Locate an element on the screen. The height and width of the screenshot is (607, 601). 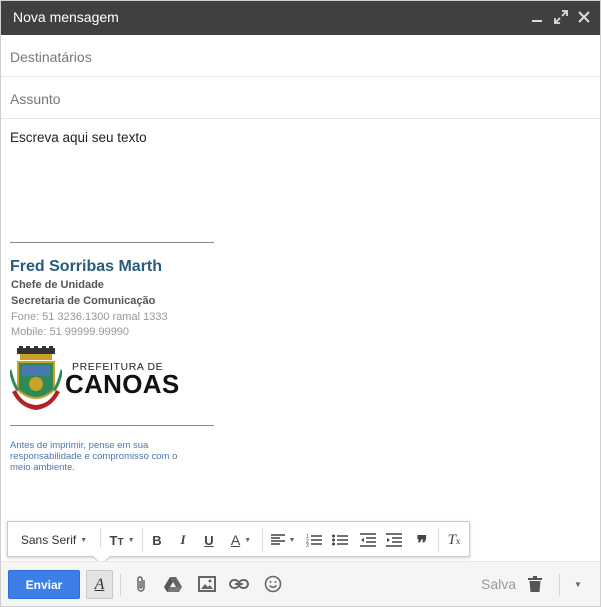
bulleted-list-icon is located at coordinates (340, 540).